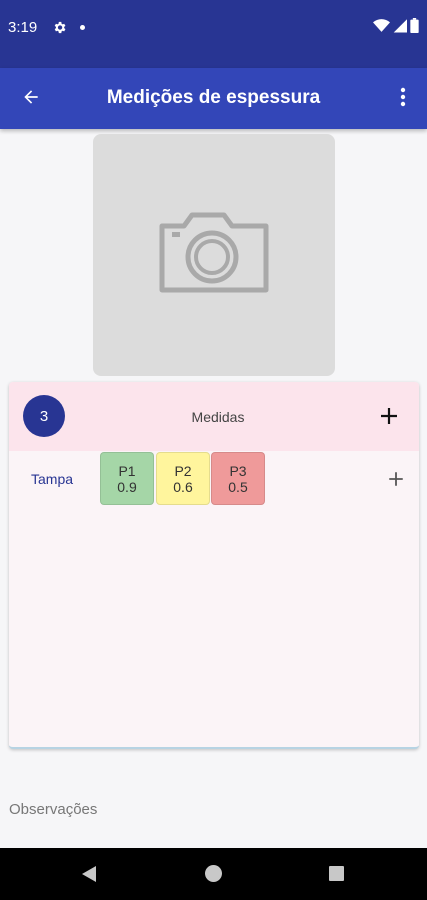  What do you see at coordinates (414, 28) in the screenshot?
I see `battery-icon` at bounding box center [414, 28].